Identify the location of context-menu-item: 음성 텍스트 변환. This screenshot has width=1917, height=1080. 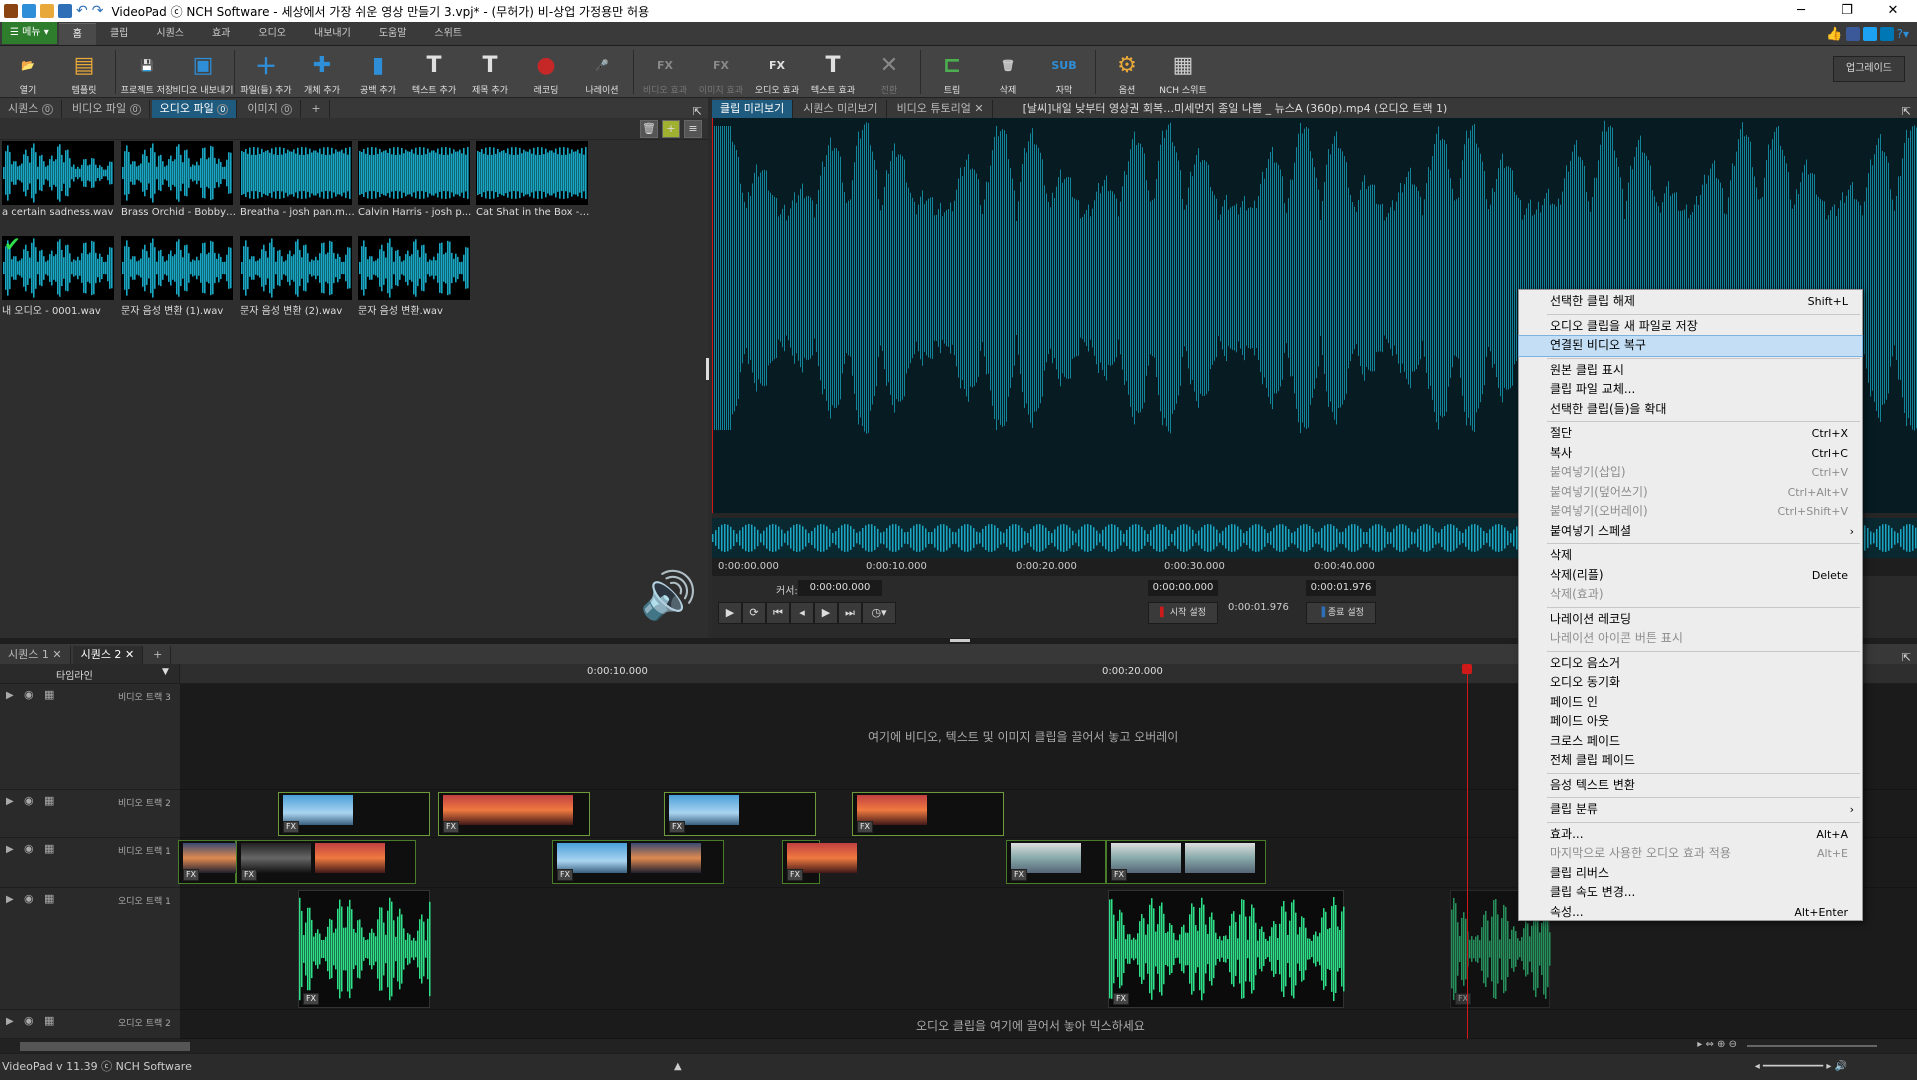
(1690, 786).